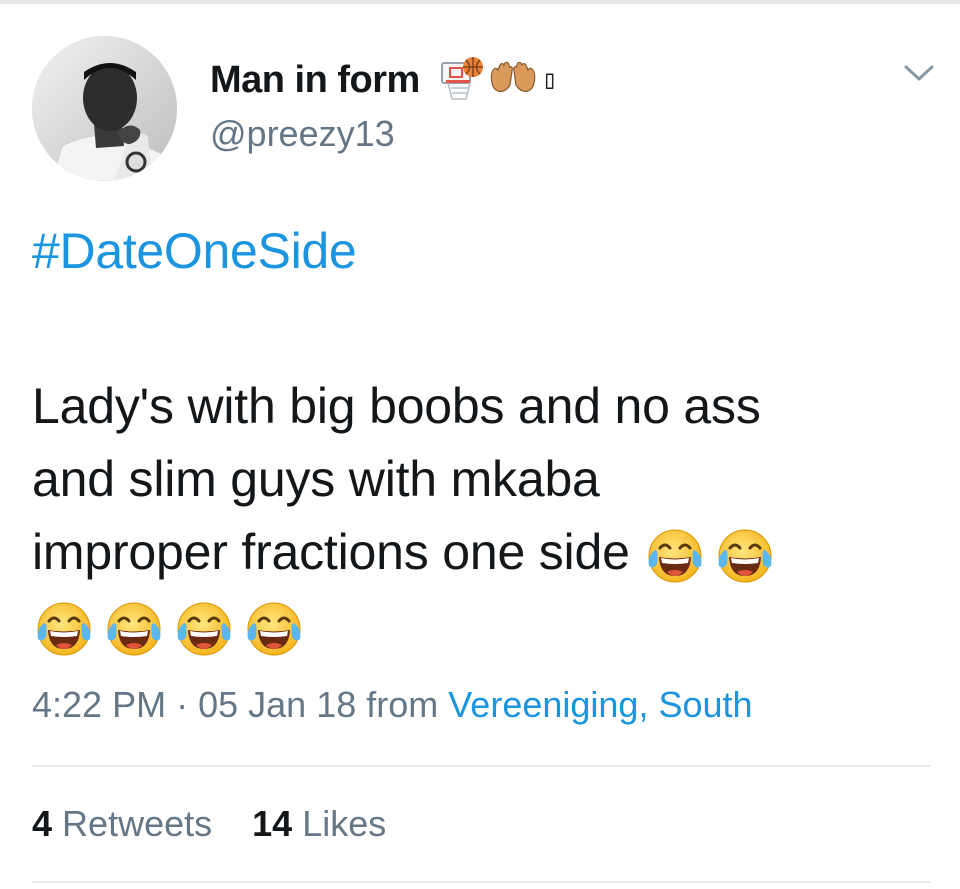 The width and height of the screenshot is (960, 889). Describe the element at coordinates (194, 251) in the screenshot. I see `hashtag-link: #DateOneSide` at that location.